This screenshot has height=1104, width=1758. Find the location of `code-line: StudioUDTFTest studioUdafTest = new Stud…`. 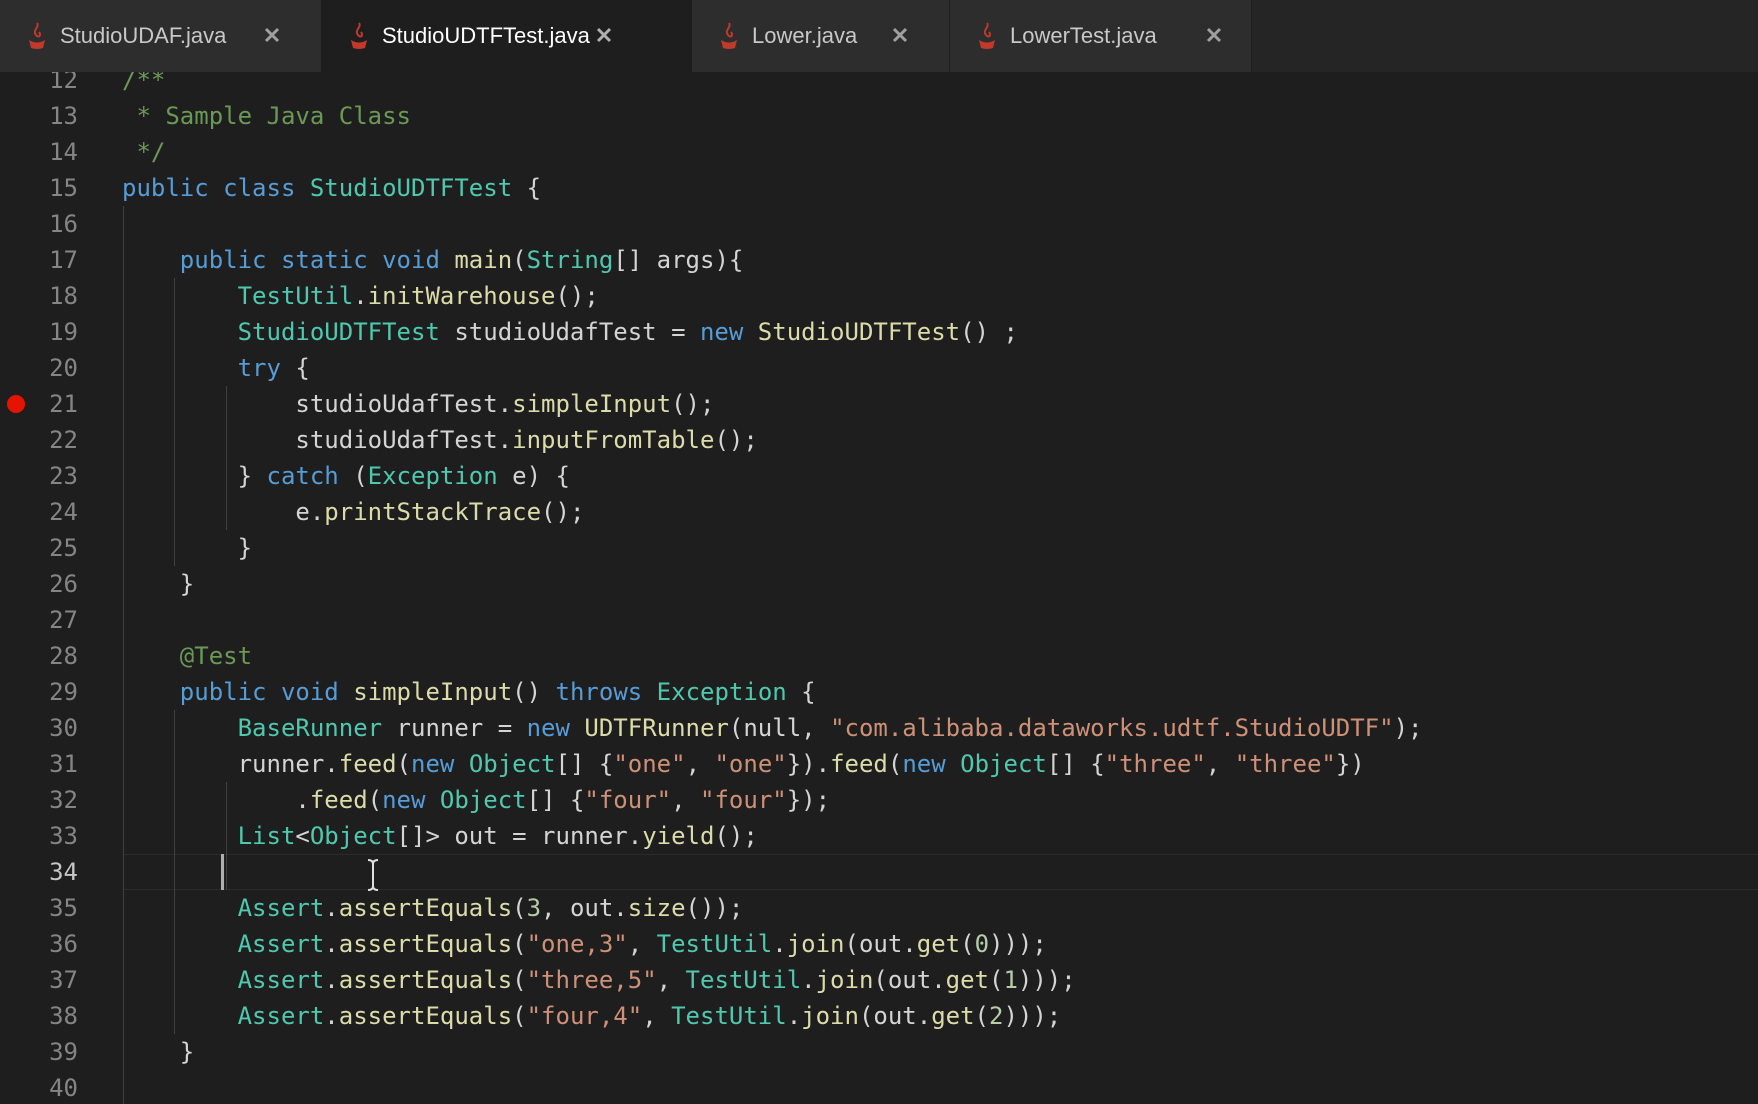

code-line: StudioUDTFTest studioUdafTest = new Stud… is located at coordinates (570, 332).